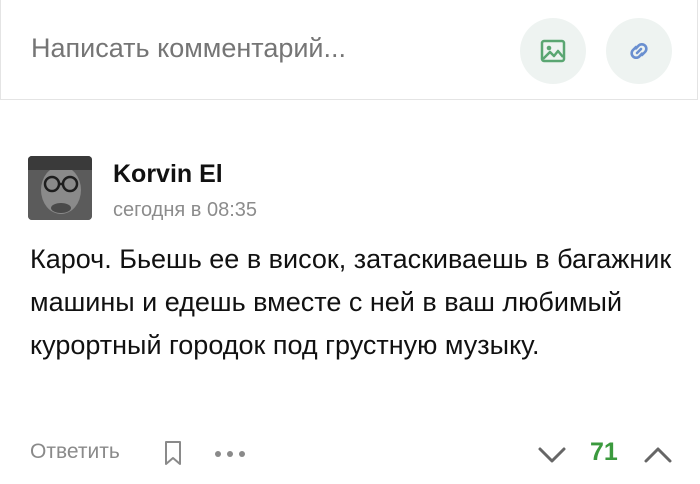 The width and height of the screenshot is (700, 484). Describe the element at coordinates (75, 452) in the screenshot. I see `reply-button: Ответить` at that location.